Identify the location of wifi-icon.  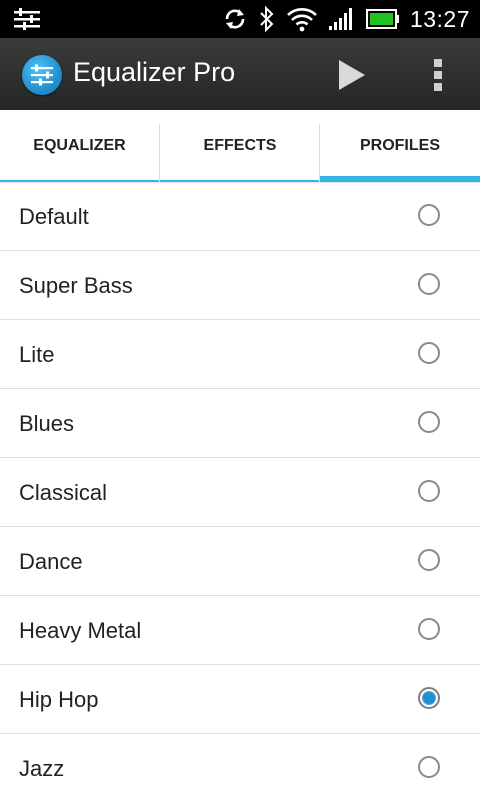
(302, 20).